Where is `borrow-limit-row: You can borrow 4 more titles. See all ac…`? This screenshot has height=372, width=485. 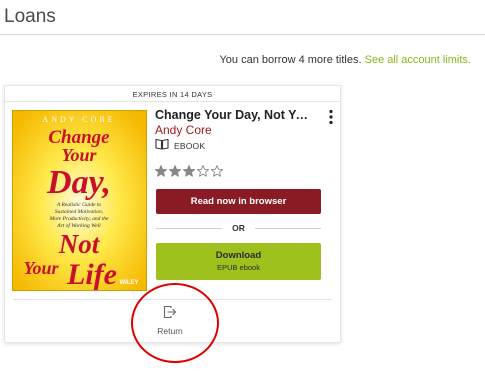 borrow-limit-row: You can borrow 4 more titles. See all ac… is located at coordinates (345, 60).